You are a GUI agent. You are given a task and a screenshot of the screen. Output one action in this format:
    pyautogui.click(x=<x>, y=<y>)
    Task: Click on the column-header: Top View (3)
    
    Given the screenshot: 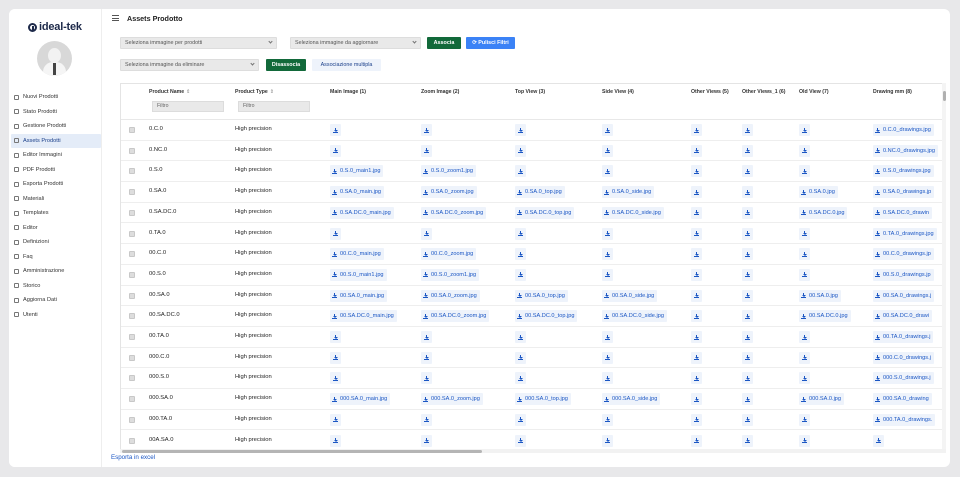 What is the action you would take?
    pyautogui.click(x=530, y=92)
    